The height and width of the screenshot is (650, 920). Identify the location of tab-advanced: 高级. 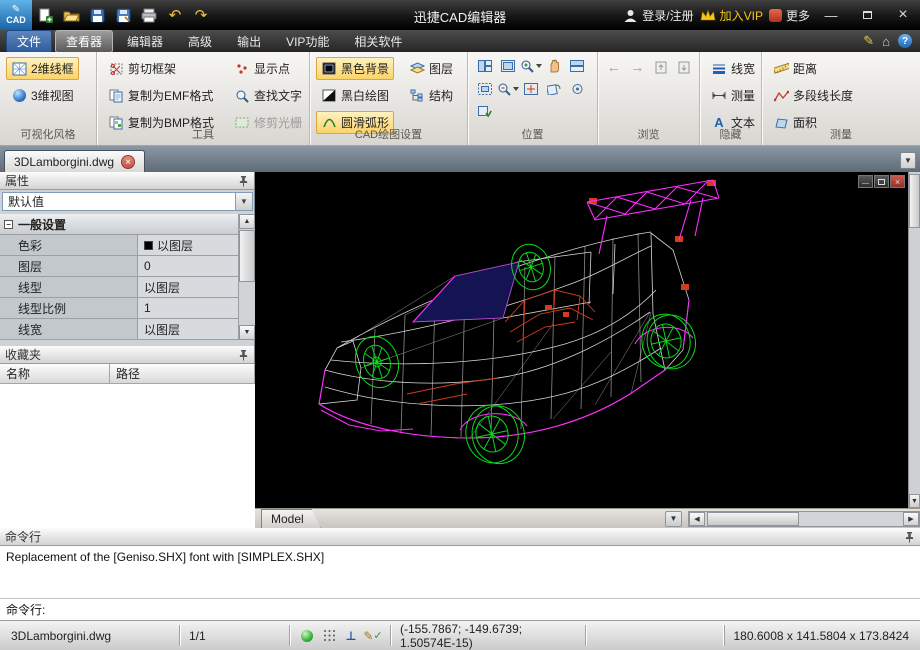
(200, 41).